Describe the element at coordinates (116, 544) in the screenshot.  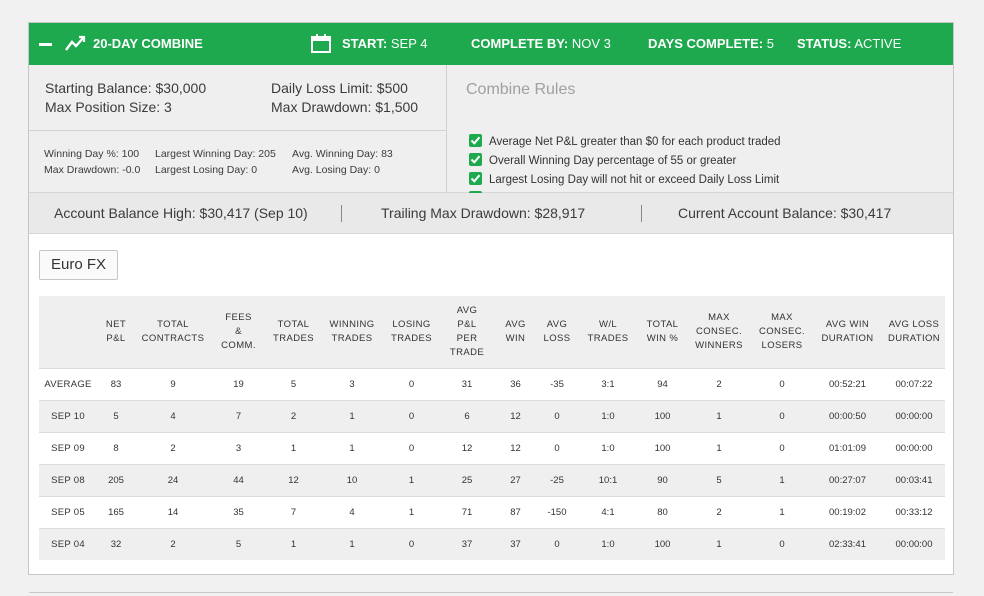
I see `table-cell: 32` at that location.